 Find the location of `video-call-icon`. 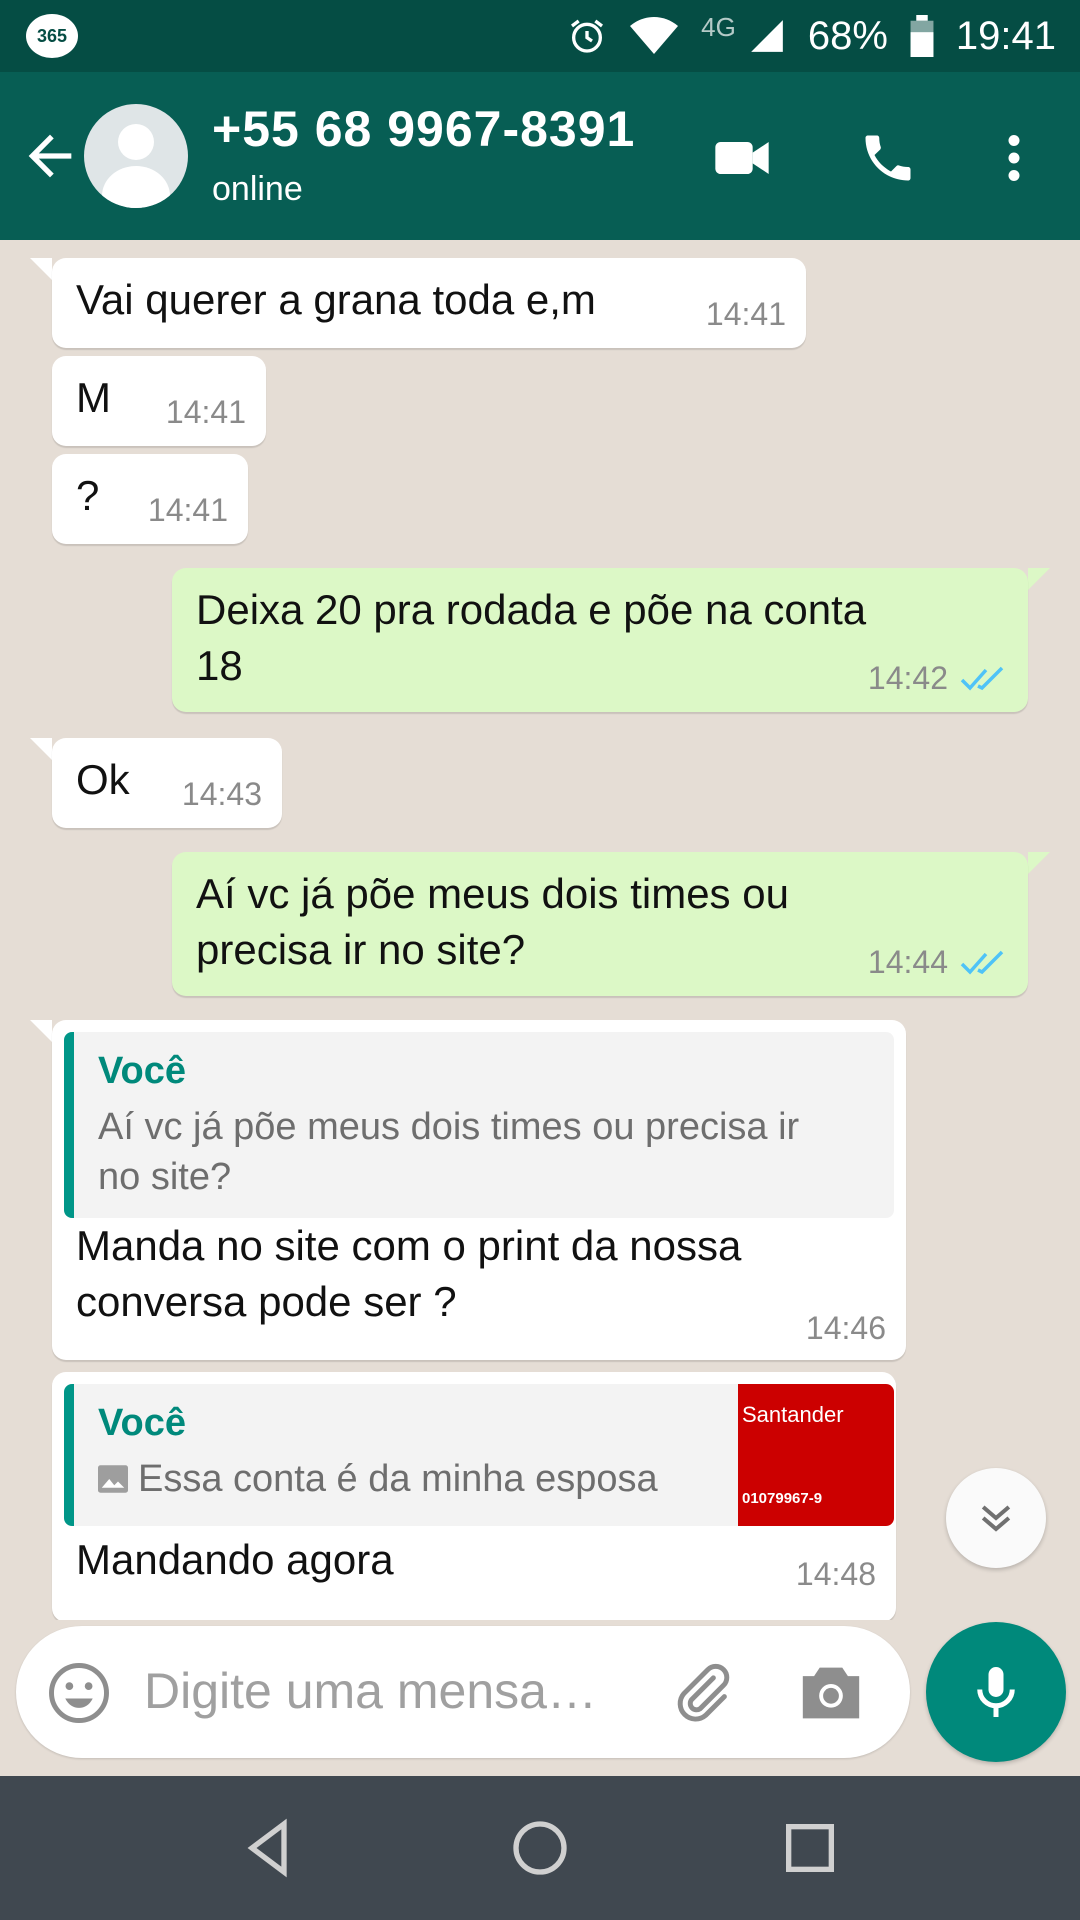

video-call-icon is located at coordinates (742, 158).